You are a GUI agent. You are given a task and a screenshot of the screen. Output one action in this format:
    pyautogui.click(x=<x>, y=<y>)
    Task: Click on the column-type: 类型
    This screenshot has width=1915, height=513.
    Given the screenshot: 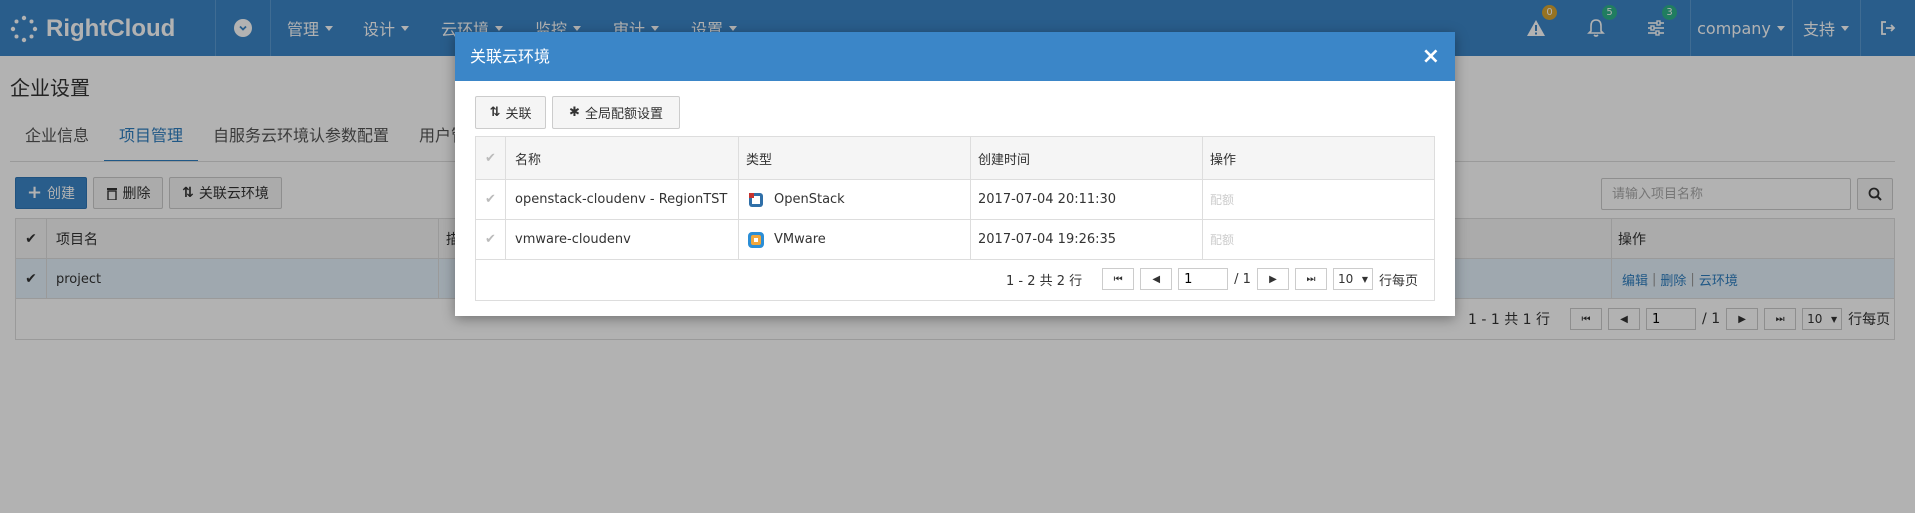 What is the action you would take?
    pyautogui.click(x=759, y=158)
    